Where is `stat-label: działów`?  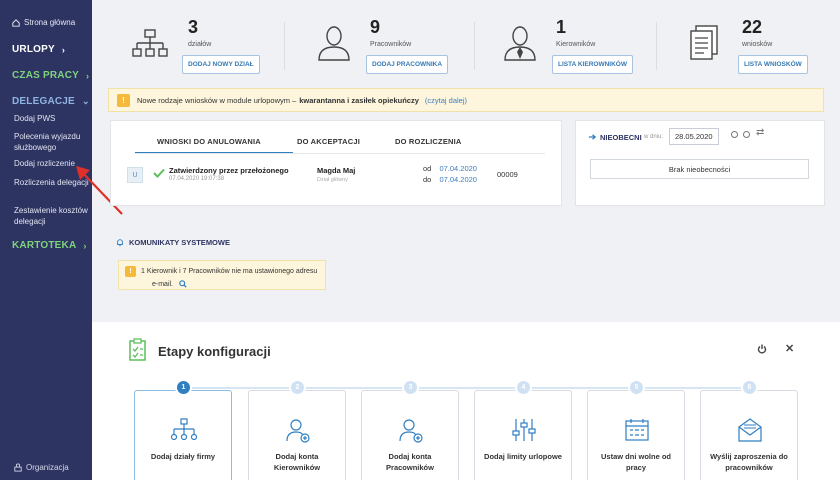 stat-label: działów is located at coordinates (200, 44).